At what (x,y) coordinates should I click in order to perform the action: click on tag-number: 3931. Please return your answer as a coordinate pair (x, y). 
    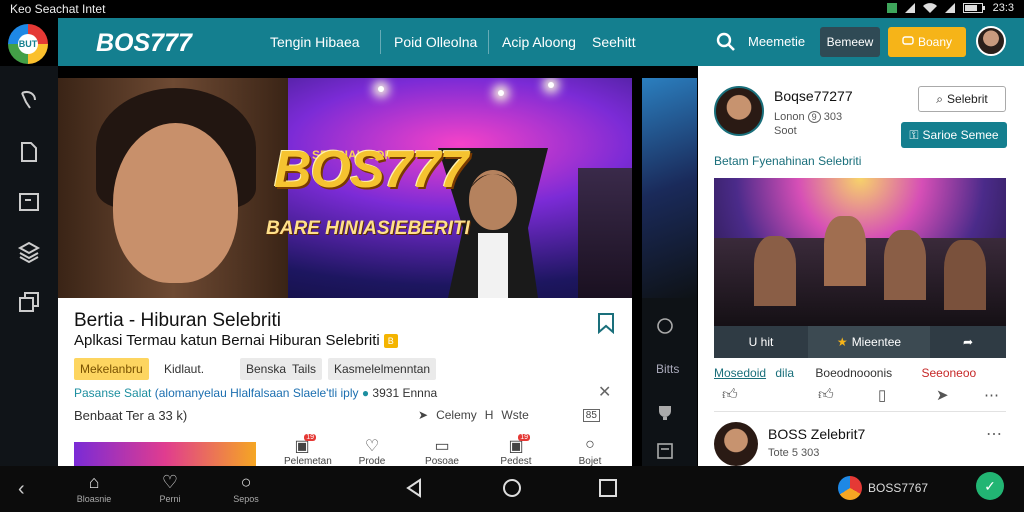
    Looking at the image, I should click on (386, 393).